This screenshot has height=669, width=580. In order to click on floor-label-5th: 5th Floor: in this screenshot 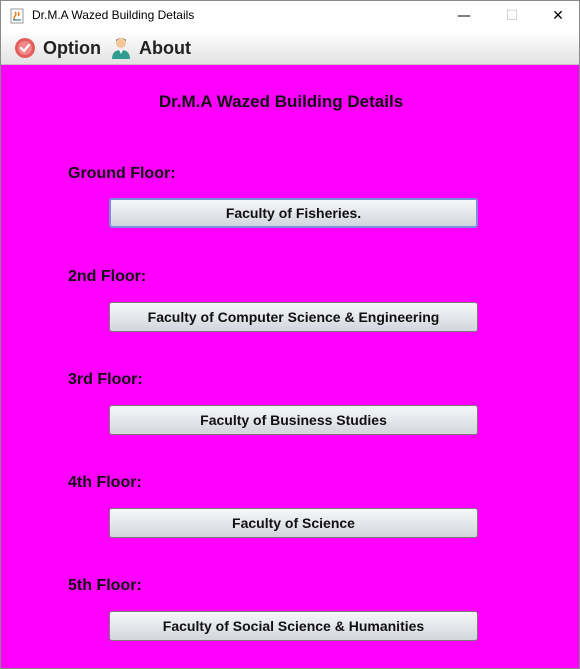, I will do `click(105, 585)`.